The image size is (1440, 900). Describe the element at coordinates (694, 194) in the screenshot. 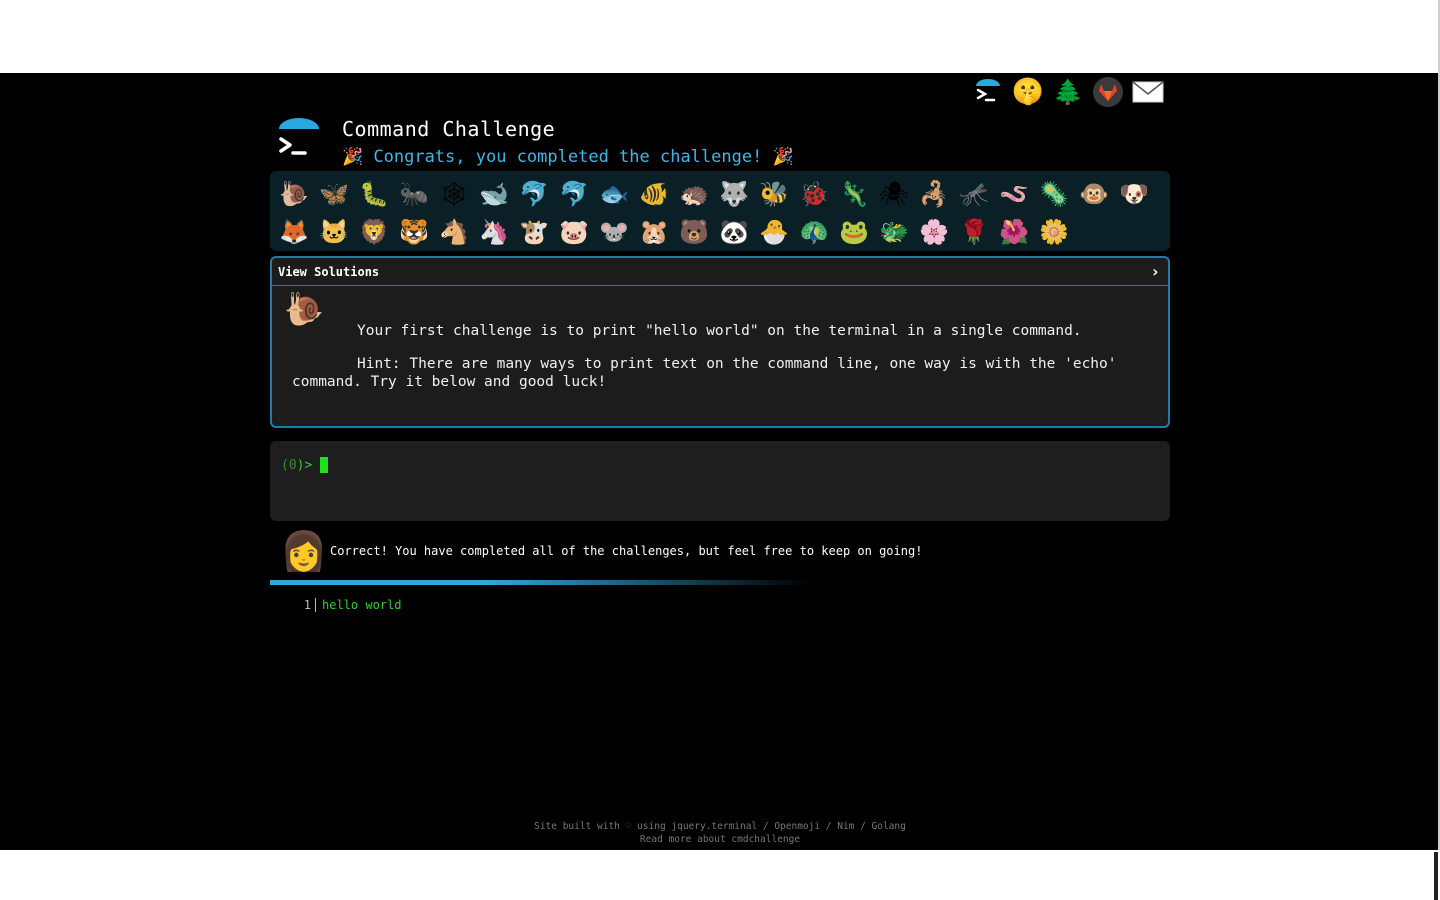

I see `challenge-animal-icon: 🦔` at that location.